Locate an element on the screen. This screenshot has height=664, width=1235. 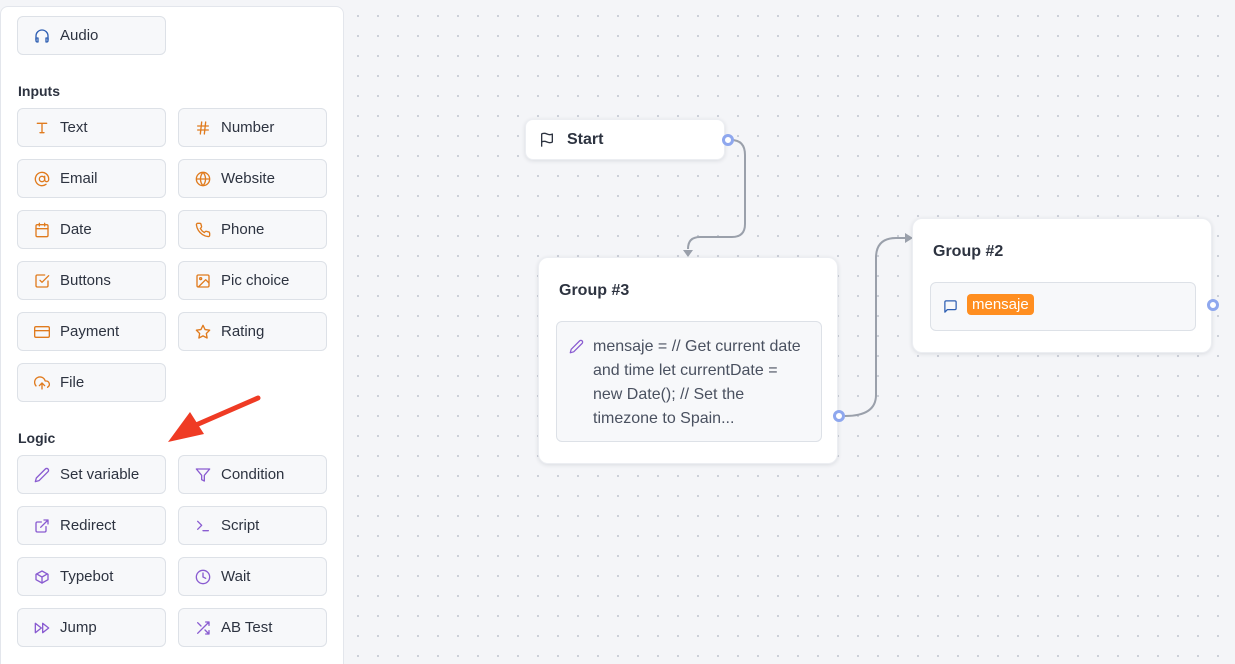
start-node: Start is located at coordinates (625, 139).